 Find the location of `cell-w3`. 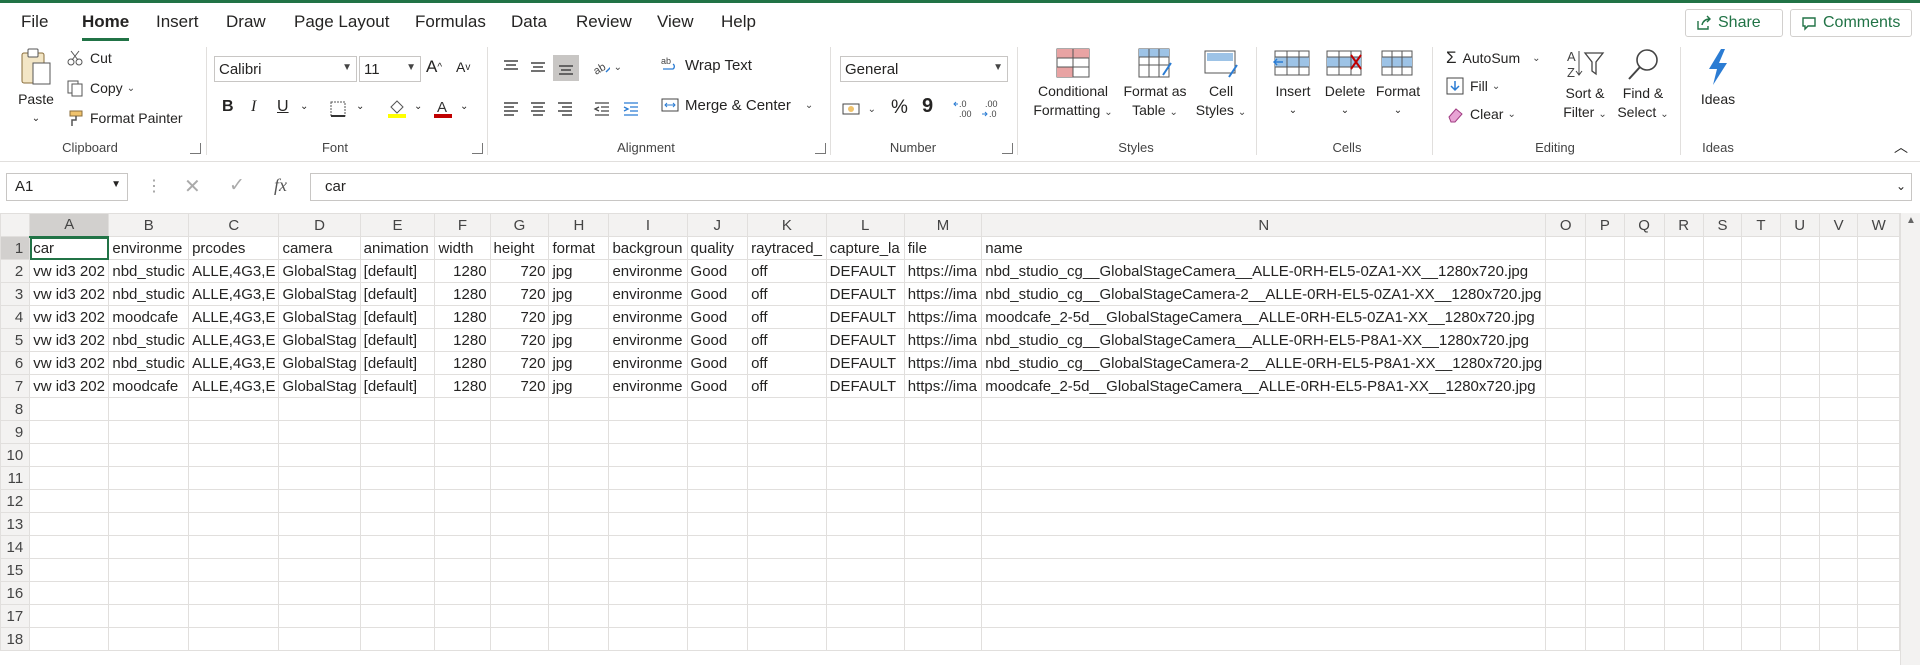

cell-w3 is located at coordinates (1878, 294).